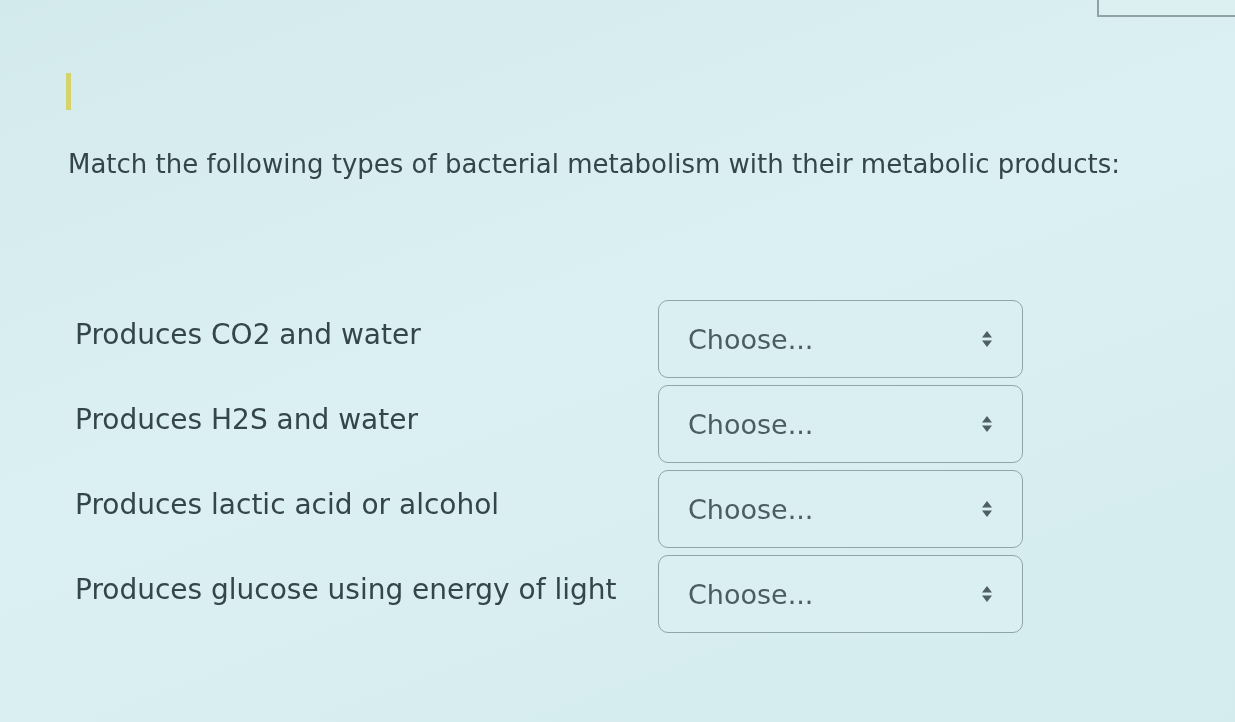 The height and width of the screenshot is (722, 1235). Describe the element at coordinates (248, 335) in the screenshot. I see `match-item-label: Produces CO2 and water` at that location.